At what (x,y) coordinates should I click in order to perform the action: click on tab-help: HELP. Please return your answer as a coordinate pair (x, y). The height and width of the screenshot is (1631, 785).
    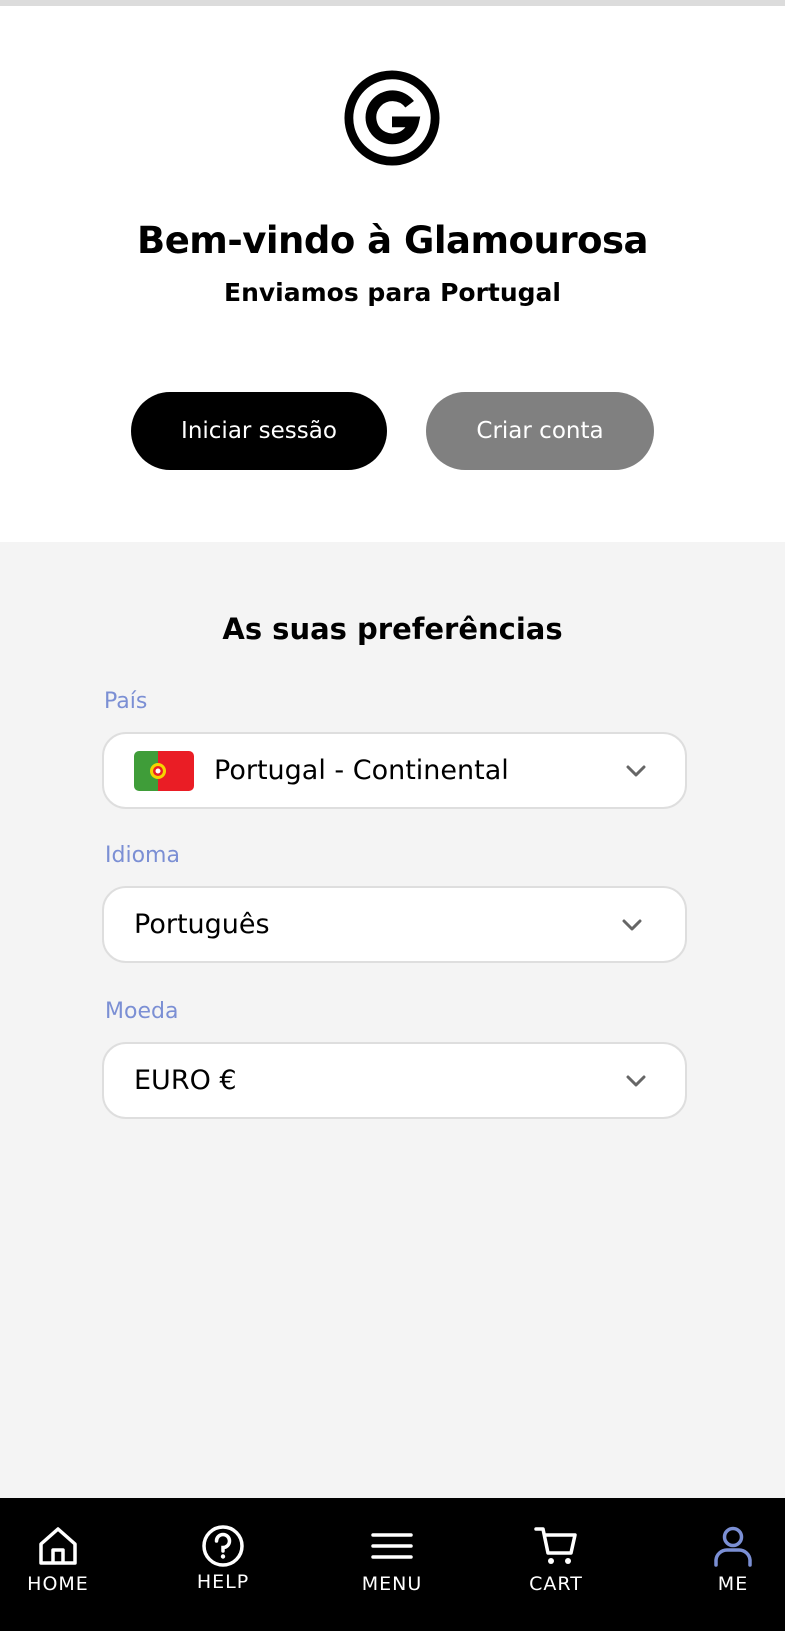
    Looking at the image, I should click on (223, 1564).